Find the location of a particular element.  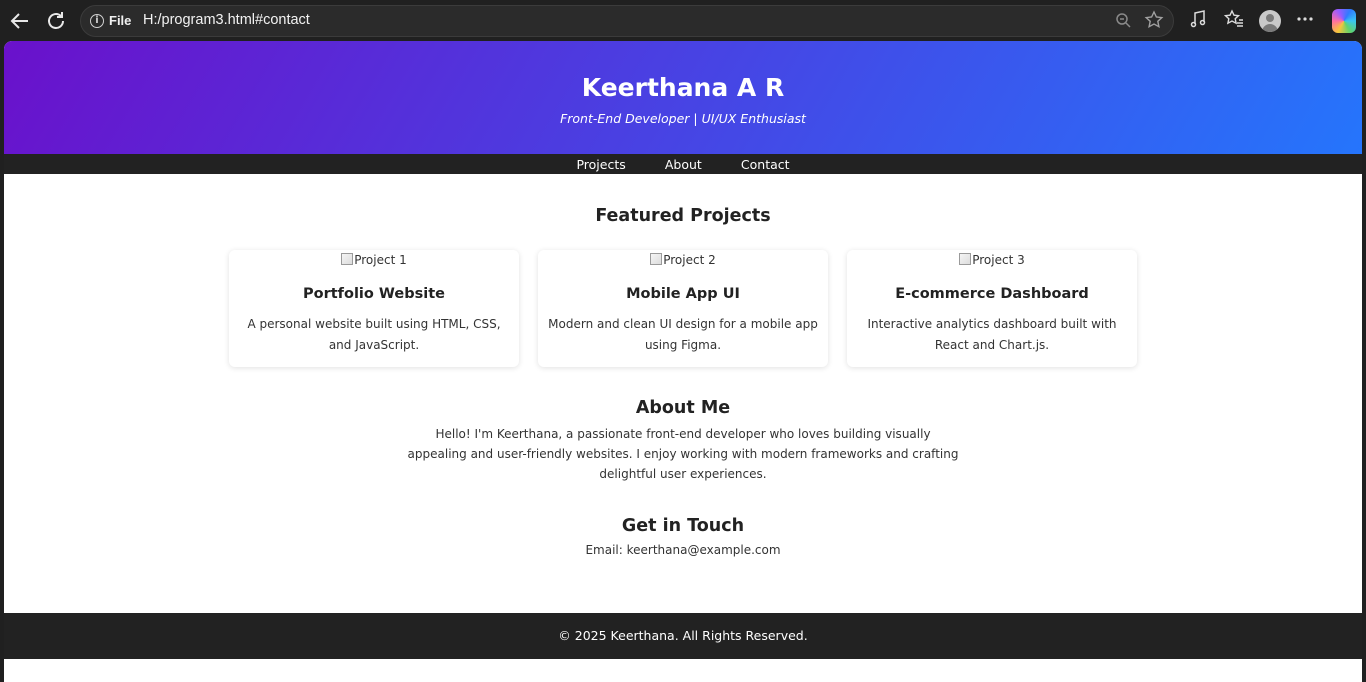

project-image: Project 2 is located at coordinates (683, 260).